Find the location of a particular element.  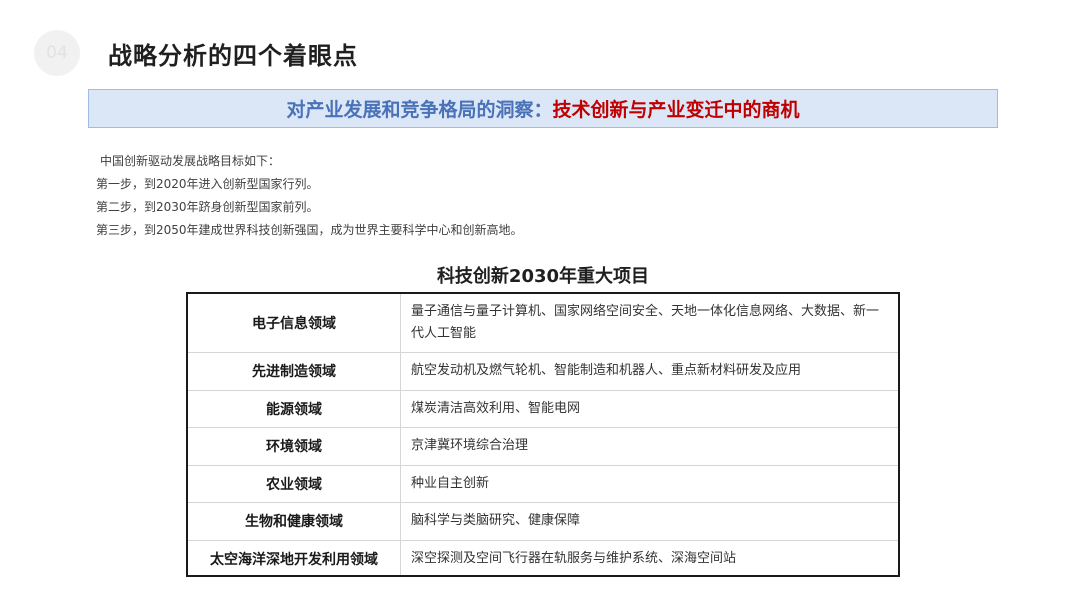

insight-banner: 对产业发展和竞争格局的洞察： 技术创新与产业变迁中的商机 is located at coordinates (543, 108).